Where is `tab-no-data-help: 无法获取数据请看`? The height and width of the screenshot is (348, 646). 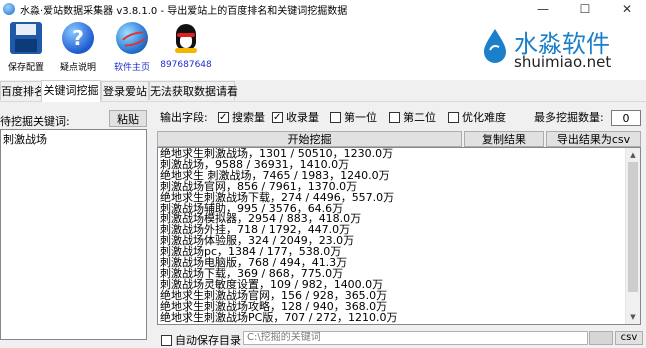
tab-no-data-help: 无法获取数据请看 is located at coordinates (193, 90).